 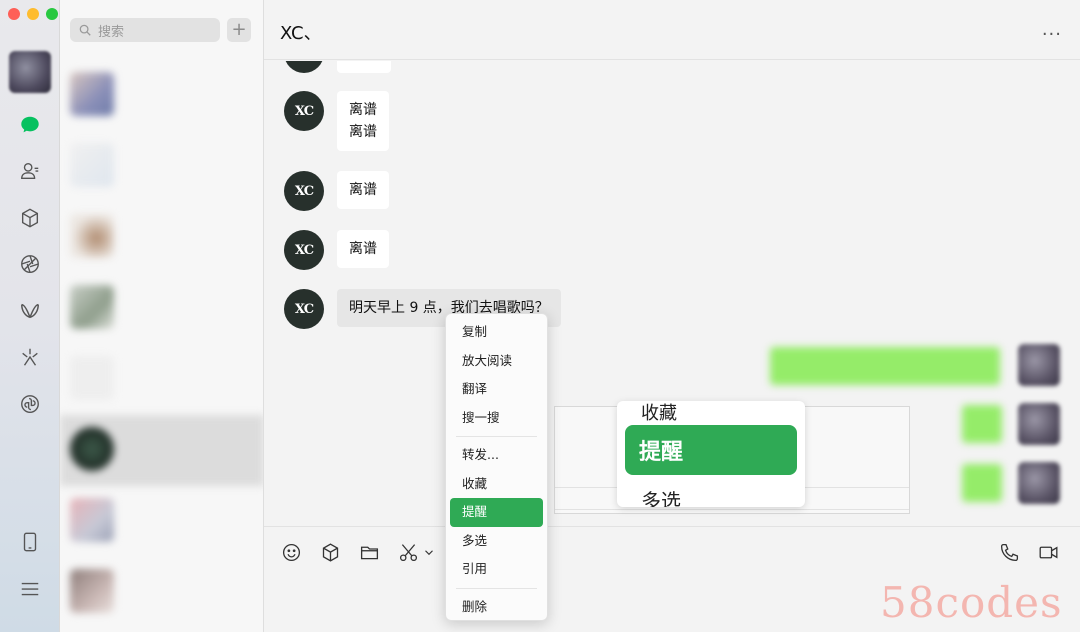 I want to click on phone-call-icon, so click(x=1009, y=552).